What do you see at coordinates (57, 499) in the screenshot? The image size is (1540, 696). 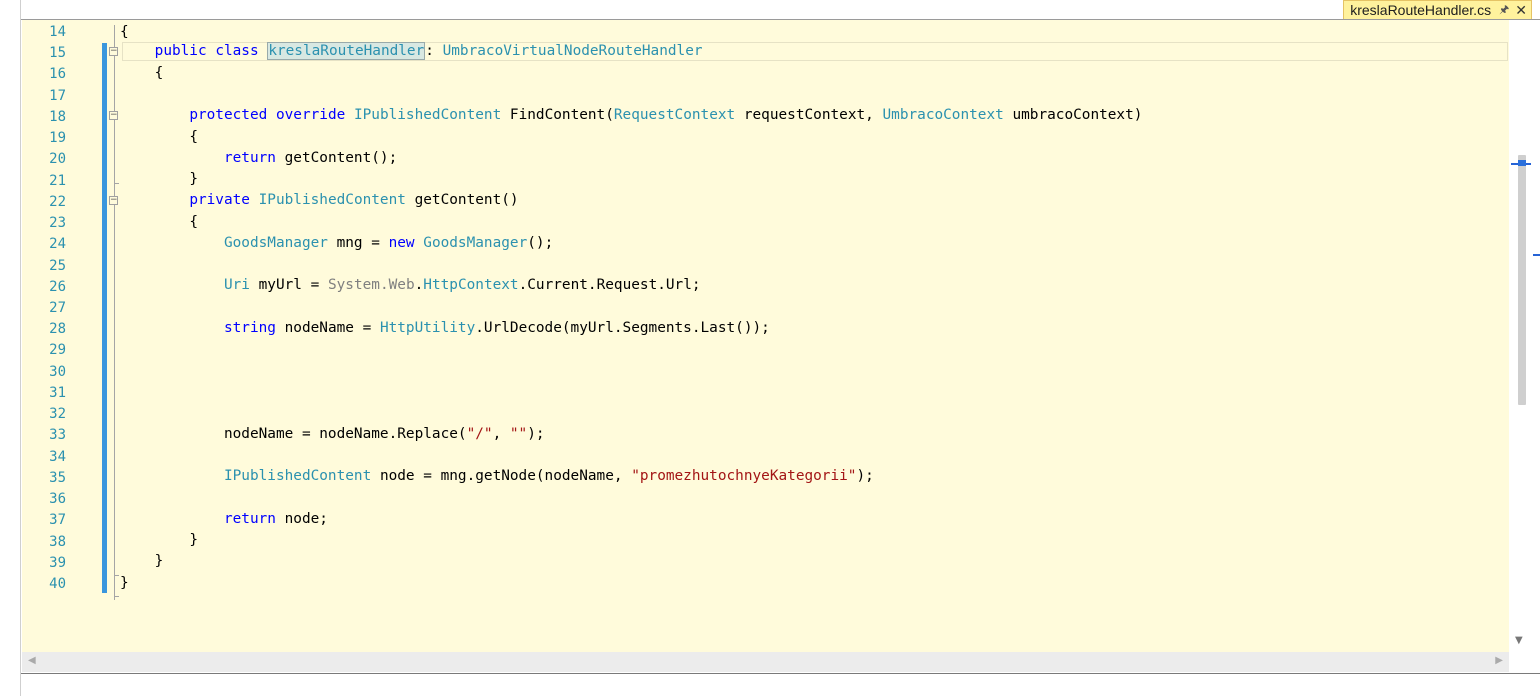 I see `line-number: 36` at bounding box center [57, 499].